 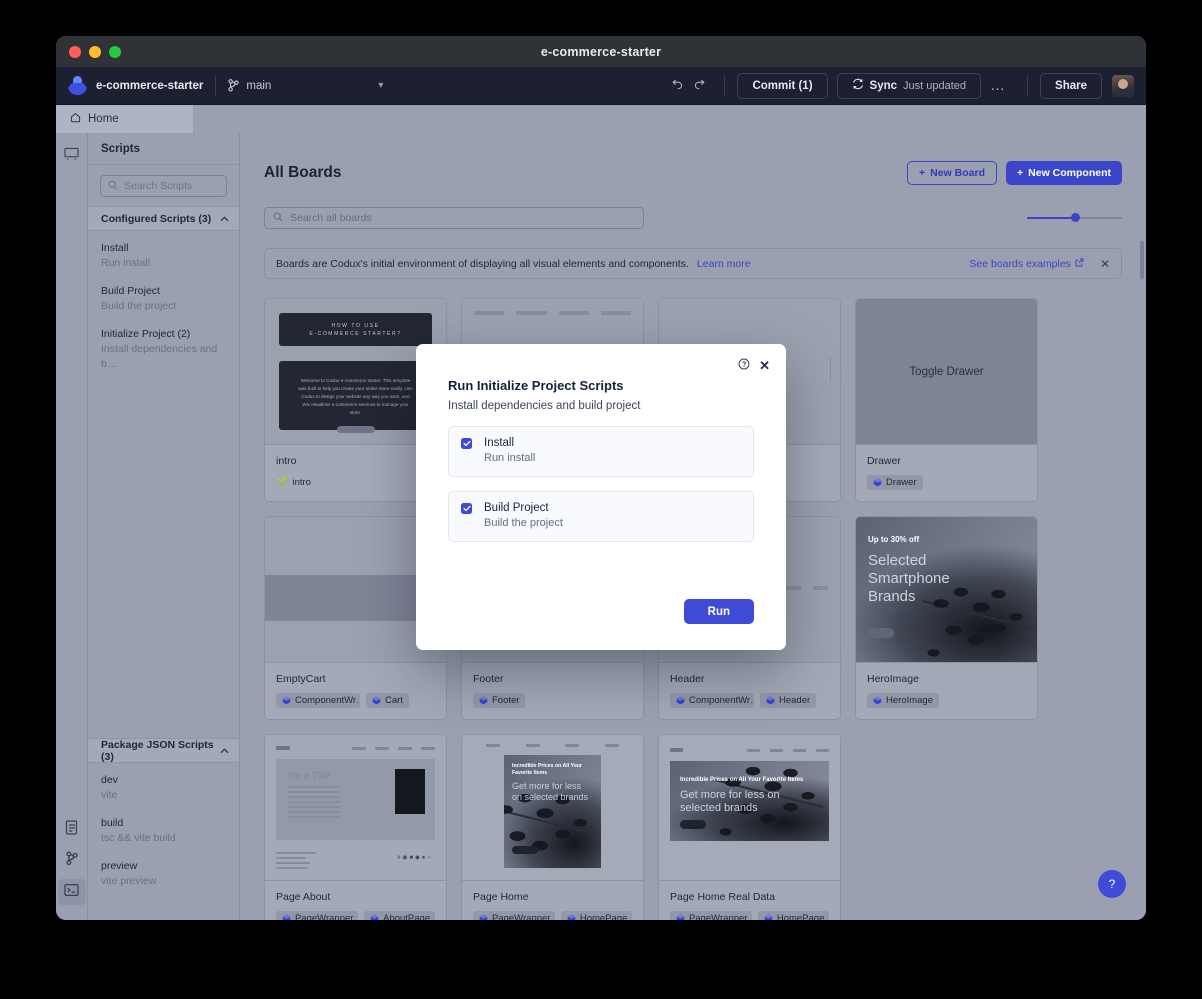 What do you see at coordinates (499, 443) in the screenshot?
I see `option-name: Install` at bounding box center [499, 443].